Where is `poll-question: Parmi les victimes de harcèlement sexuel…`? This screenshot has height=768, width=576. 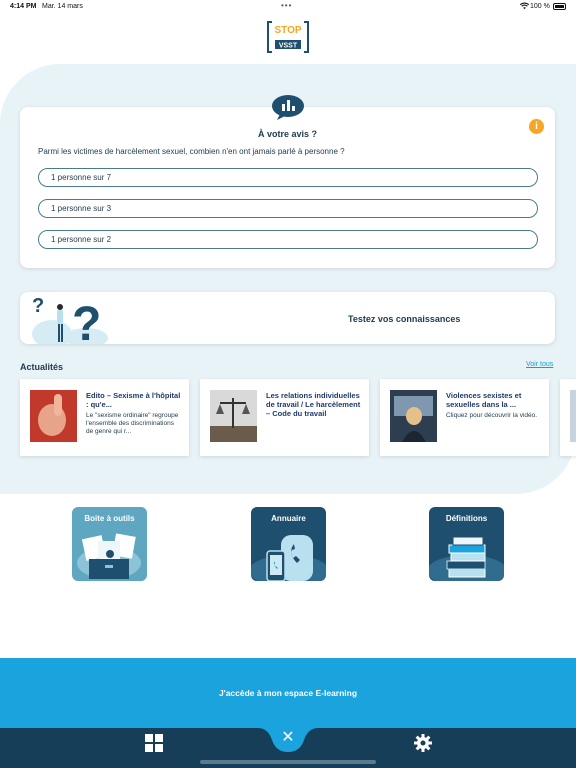 poll-question: Parmi les victimes de harcèlement sexuel… is located at coordinates (191, 151).